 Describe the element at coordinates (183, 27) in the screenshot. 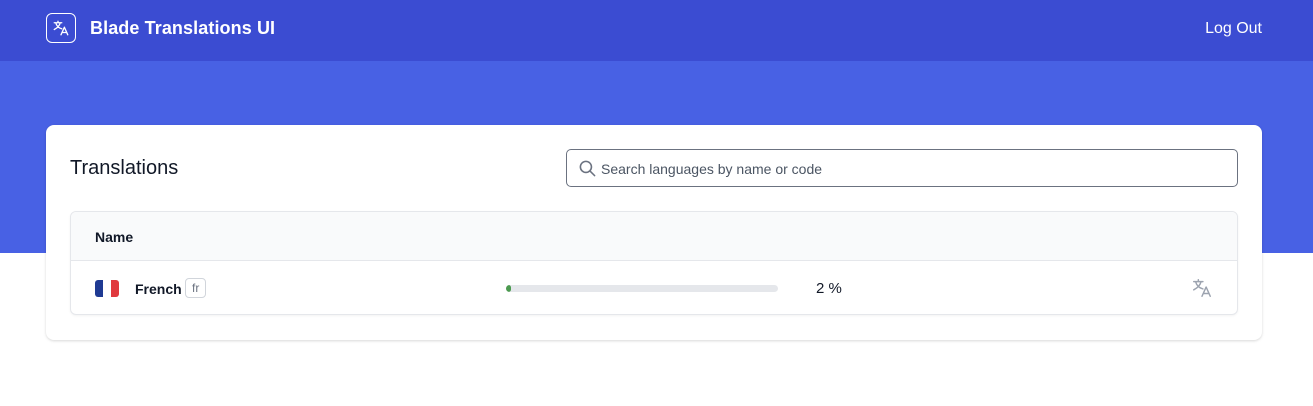

I see `app-title: Blade Translations UI` at that location.